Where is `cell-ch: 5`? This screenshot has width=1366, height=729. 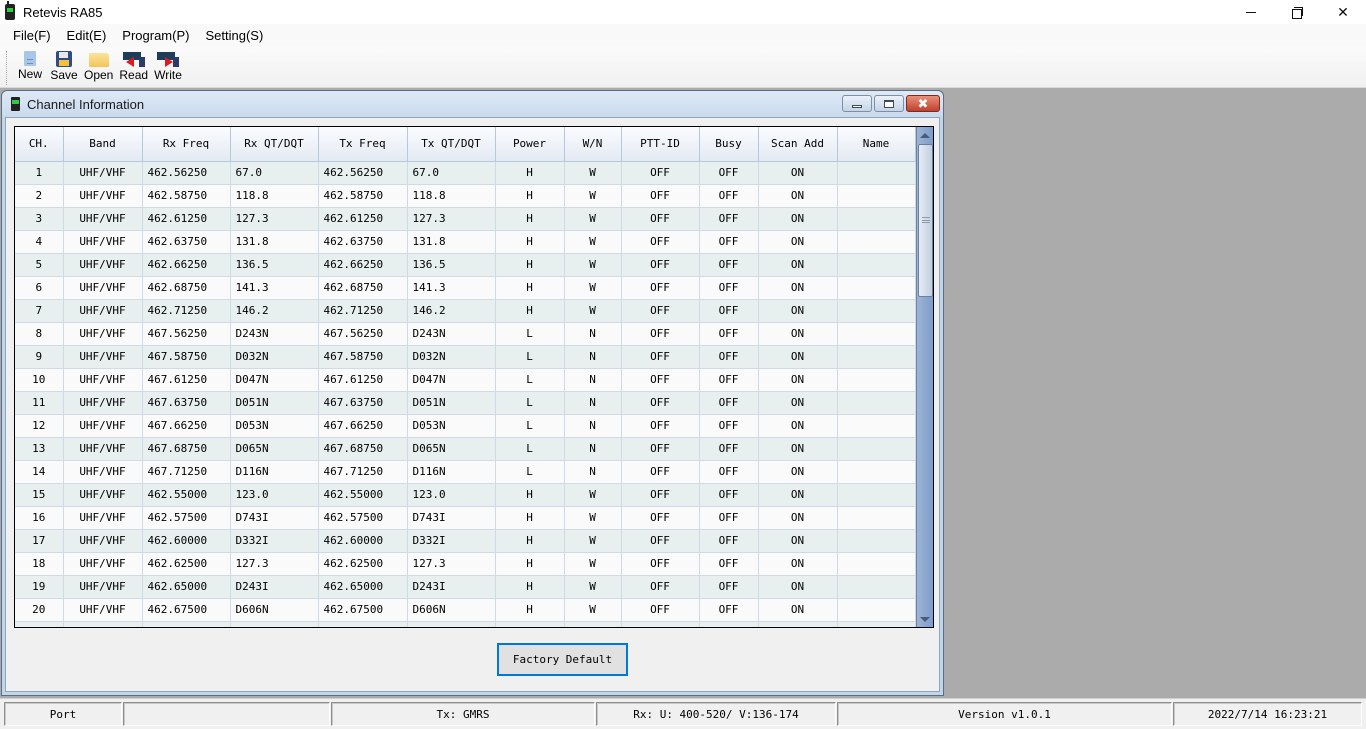 cell-ch: 5 is located at coordinates (39, 265).